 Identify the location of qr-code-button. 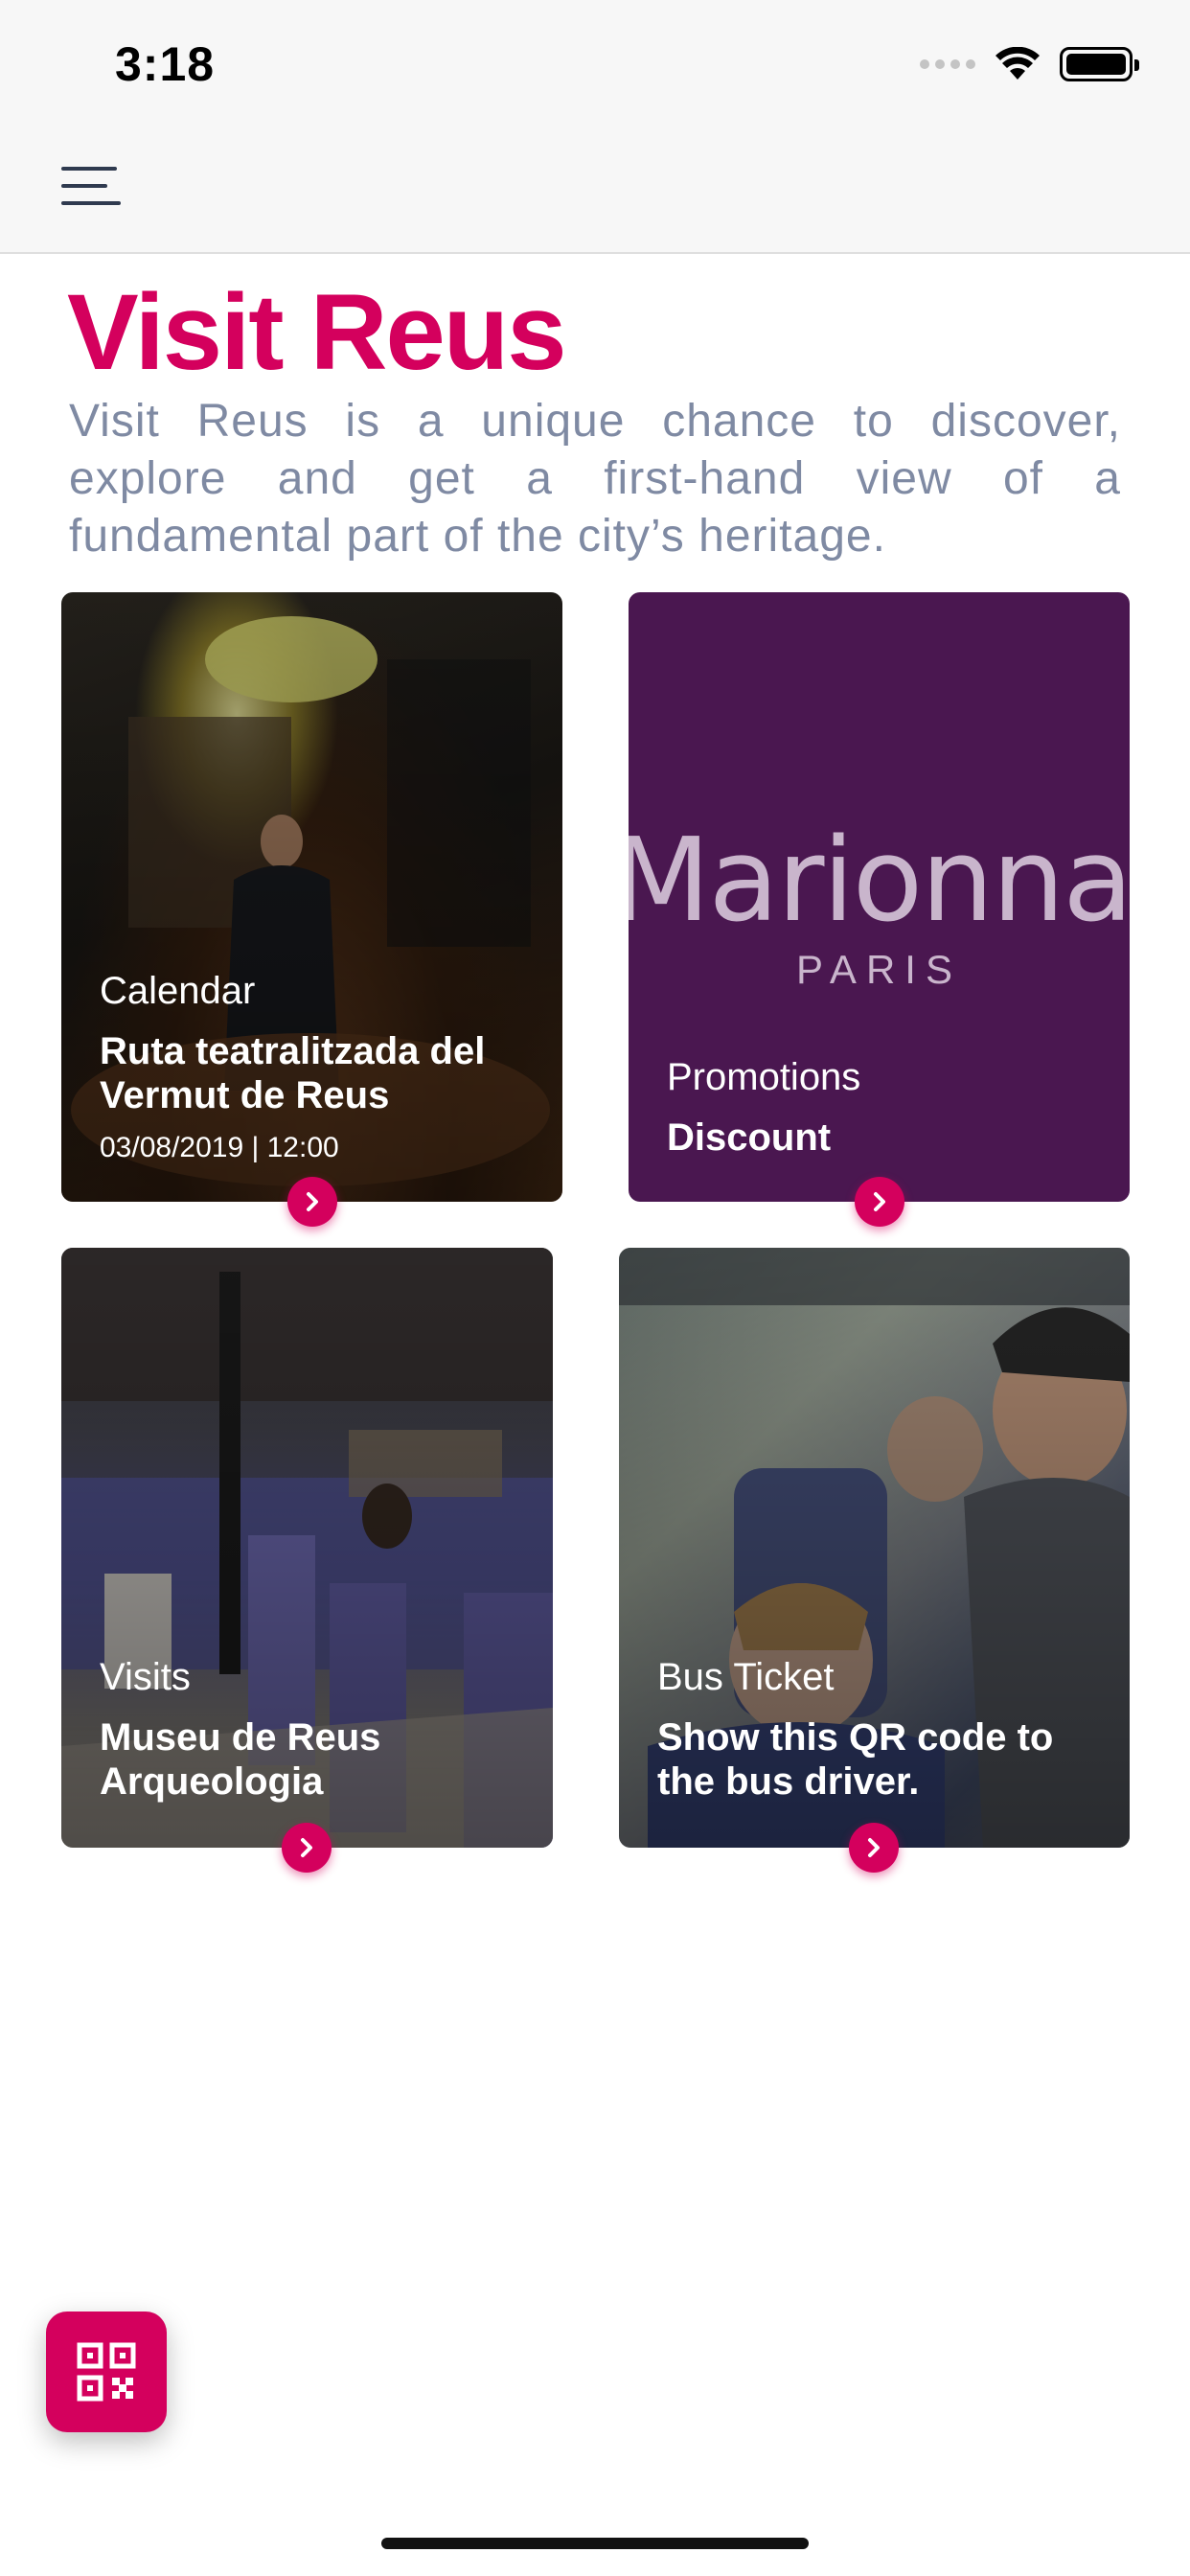
(107, 2372).